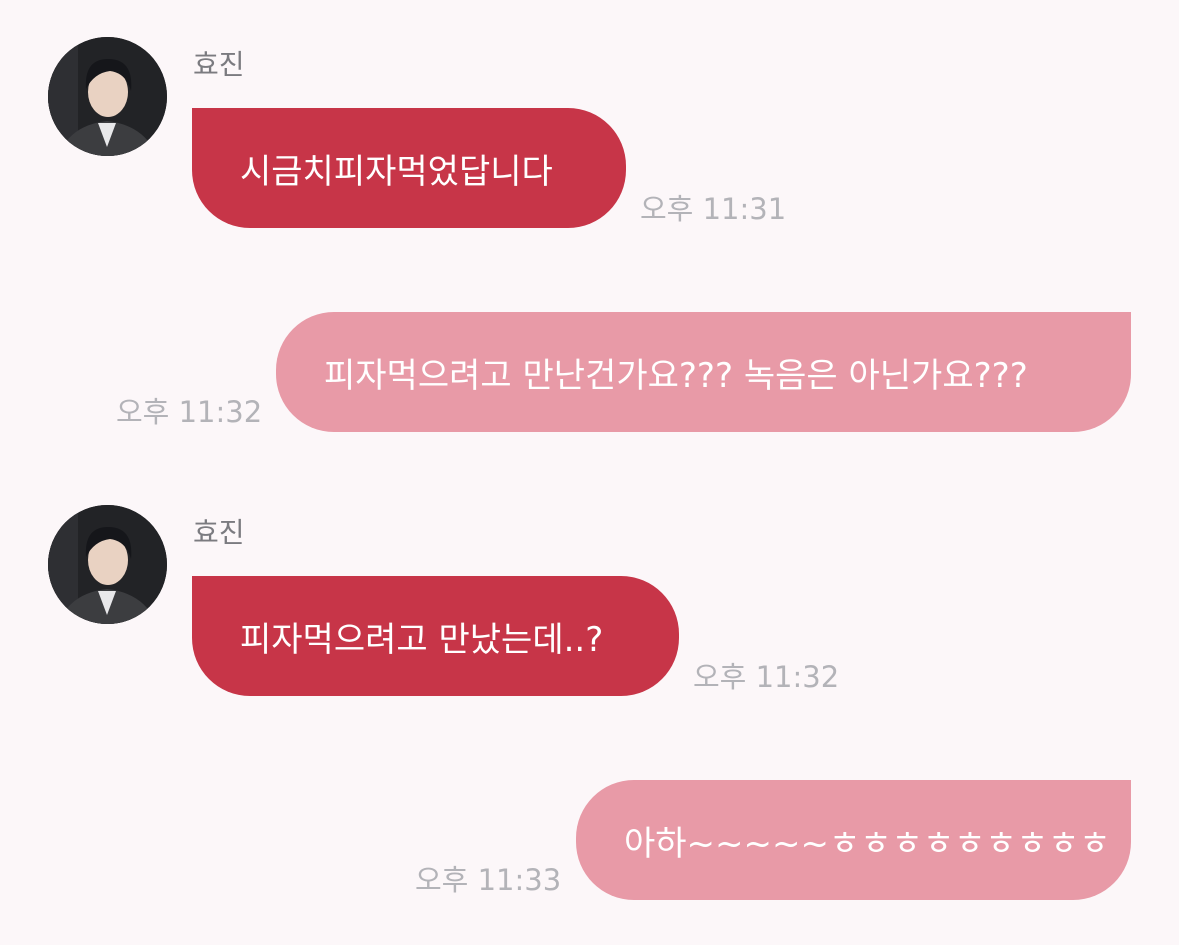 The width and height of the screenshot is (1179, 945). What do you see at coordinates (396, 171) in the screenshot?
I see `message-text: 시금치피자먹었답니다` at bounding box center [396, 171].